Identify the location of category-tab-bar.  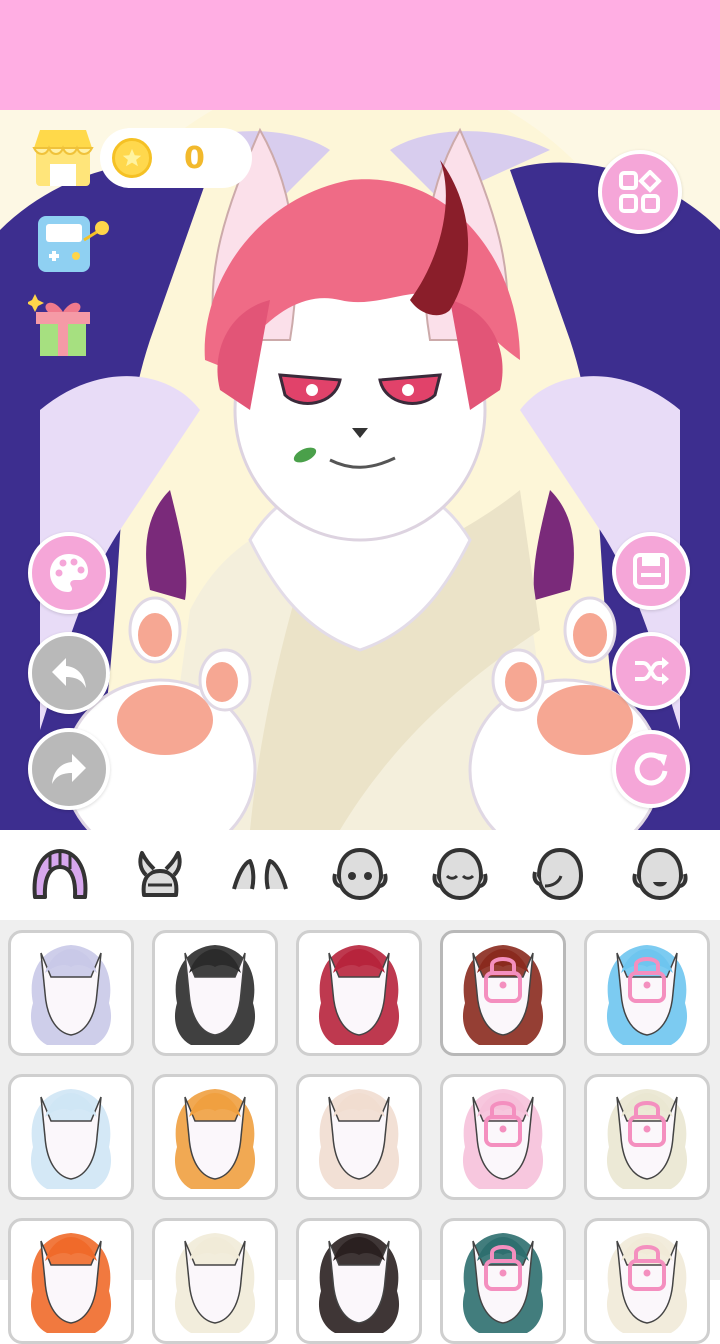
(360, 875).